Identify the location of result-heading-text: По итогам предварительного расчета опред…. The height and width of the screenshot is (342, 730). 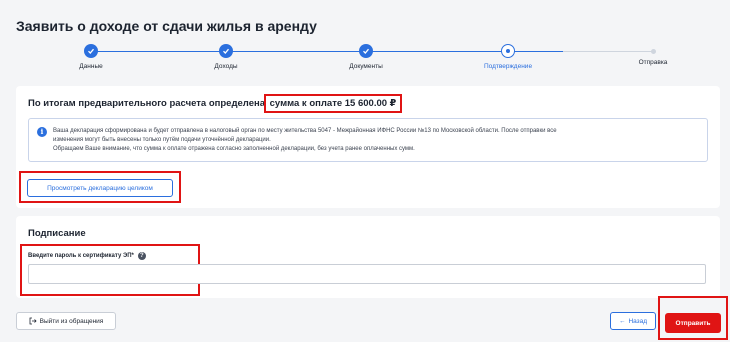
(148, 103).